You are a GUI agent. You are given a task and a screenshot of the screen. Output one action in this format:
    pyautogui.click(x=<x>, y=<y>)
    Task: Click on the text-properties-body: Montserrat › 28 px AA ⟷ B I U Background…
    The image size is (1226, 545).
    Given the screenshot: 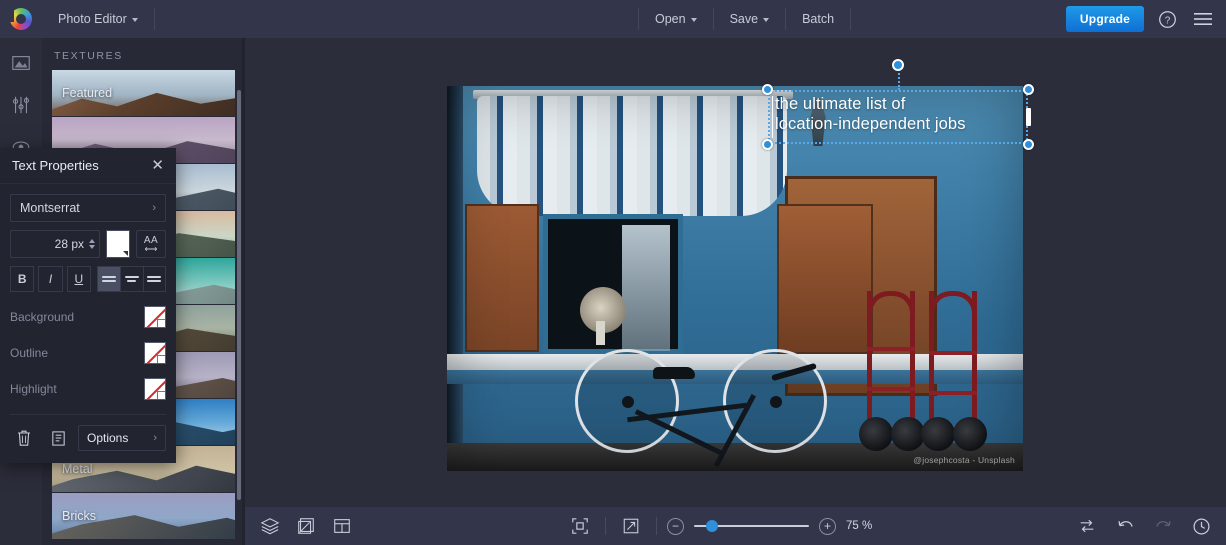 What is the action you would take?
    pyautogui.click(x=88, y=323)
    